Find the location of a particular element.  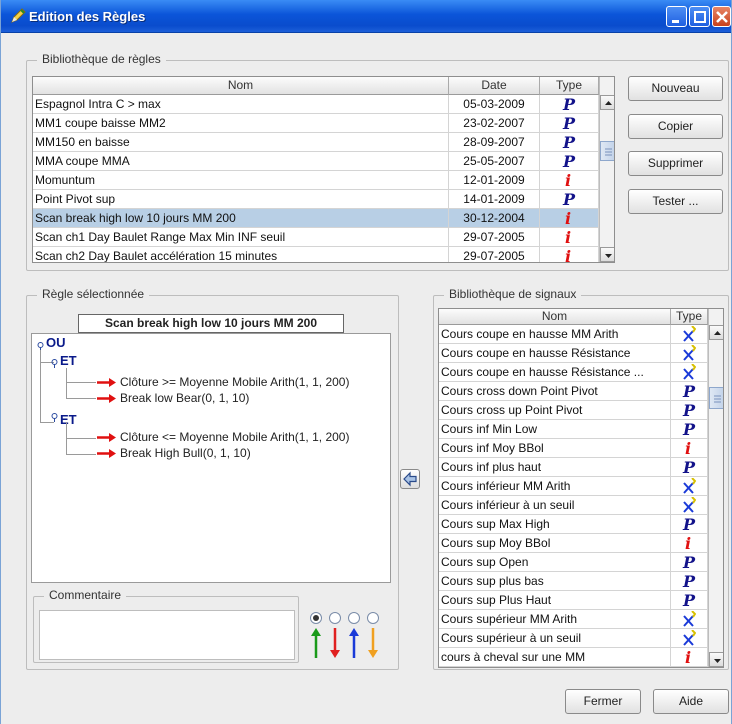

signal-row: Cours sup Open P is located at coordinates (573, 562).